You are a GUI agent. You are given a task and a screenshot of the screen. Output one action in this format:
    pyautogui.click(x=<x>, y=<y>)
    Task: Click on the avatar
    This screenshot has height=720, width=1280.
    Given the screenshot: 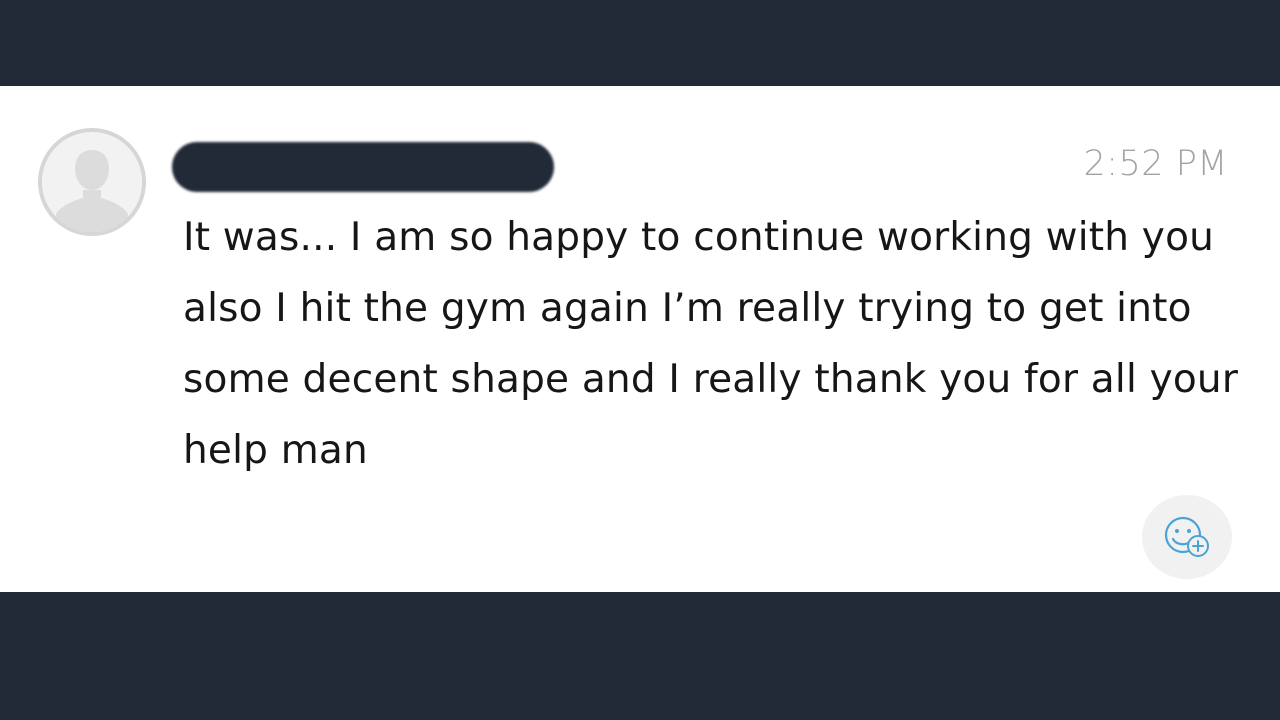 What is the action you would take?
    pyautogui.click(x=92, y=182)
    